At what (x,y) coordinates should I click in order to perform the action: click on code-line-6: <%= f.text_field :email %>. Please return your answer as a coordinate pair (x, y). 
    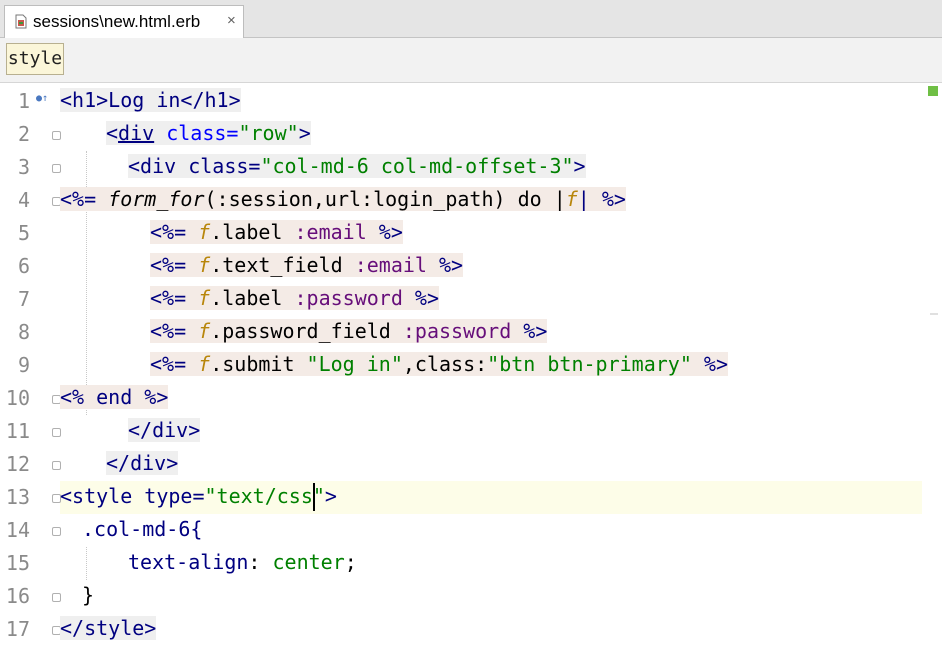
    Looking at the image, I should click on (307, 265).